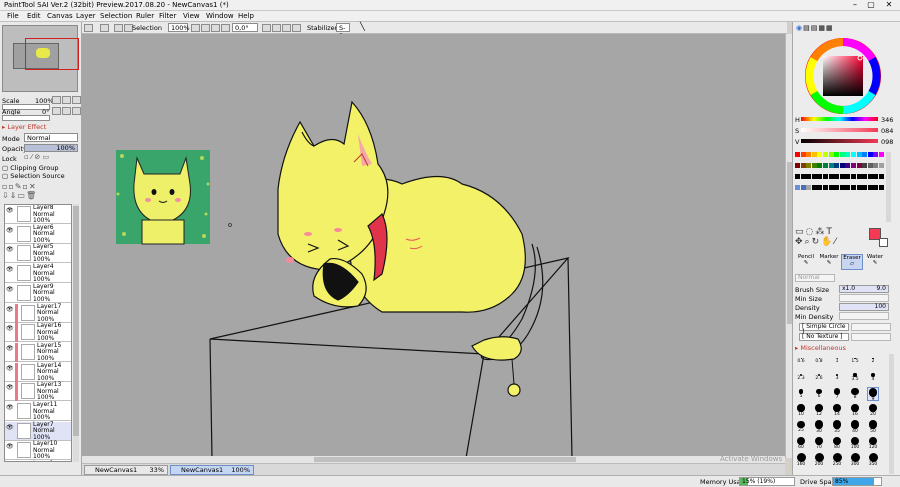 The height and width of the screenshot is (487, 900). Describe the element at coordinates (873, 460) in the screenshot. I see `brush-size-preset: 350` at that location.